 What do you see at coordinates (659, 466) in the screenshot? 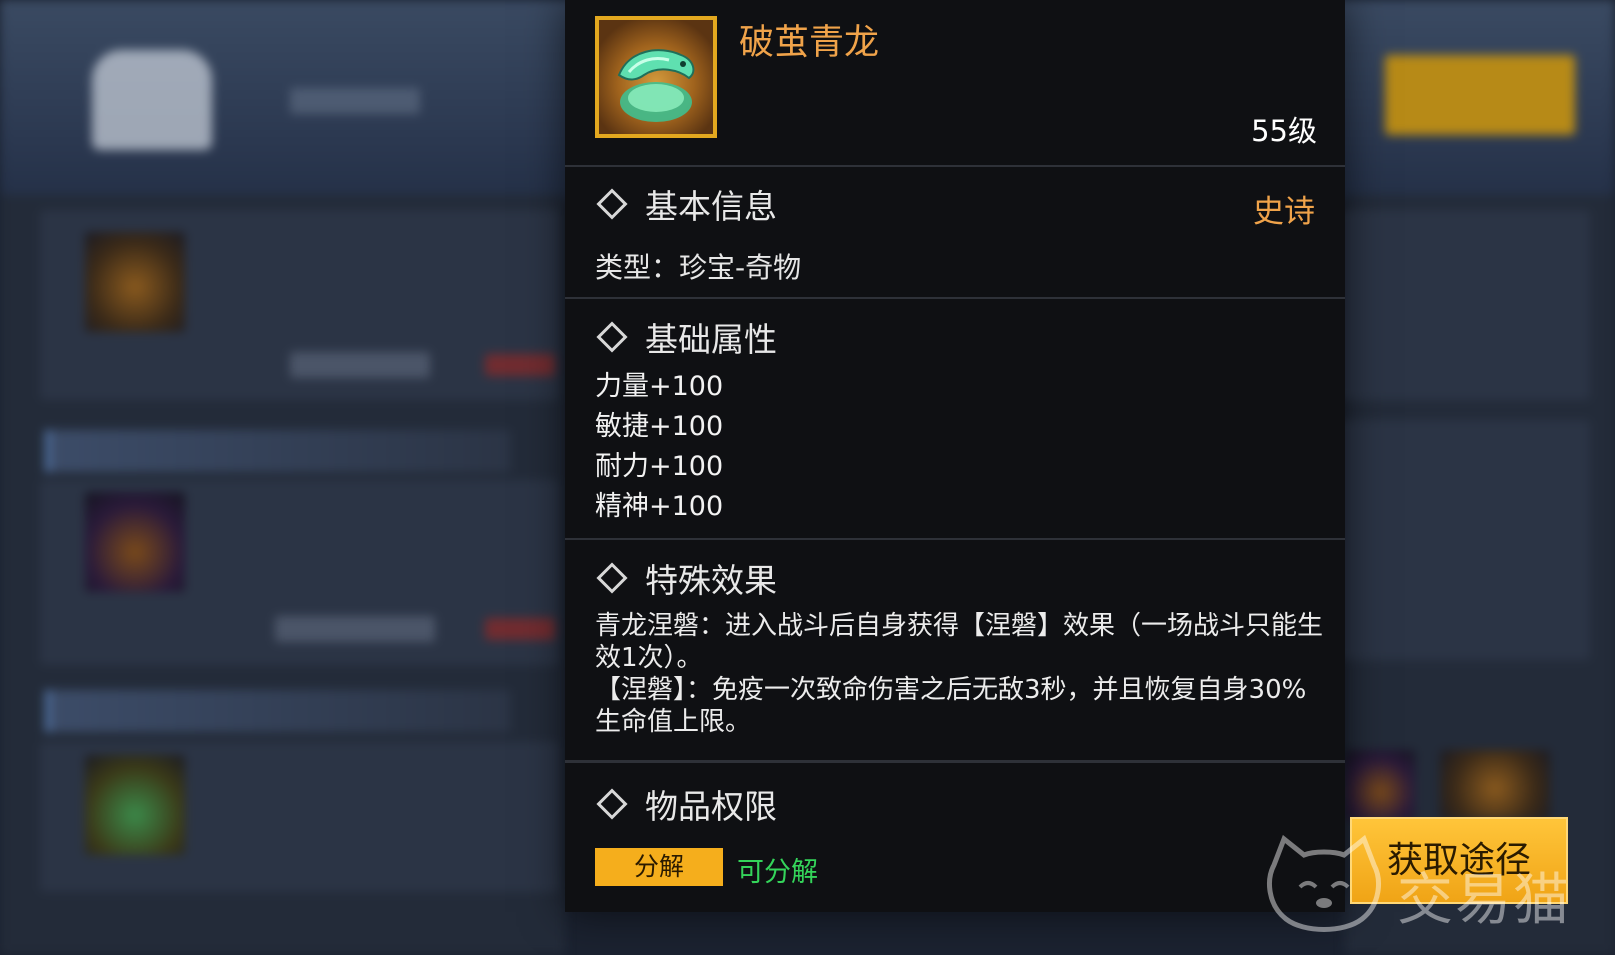
I see `attribute-stamina: 耐力+100` at bounding box center [659, 466].